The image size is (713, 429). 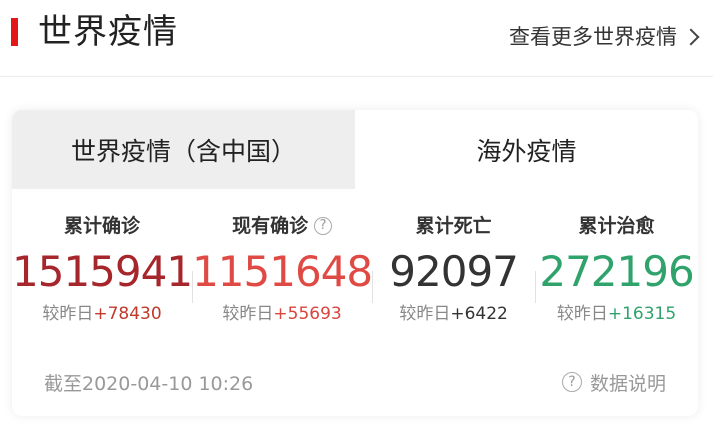 I want to click on stat-delta: 较昨日+78430, so click(x=102, y=314).